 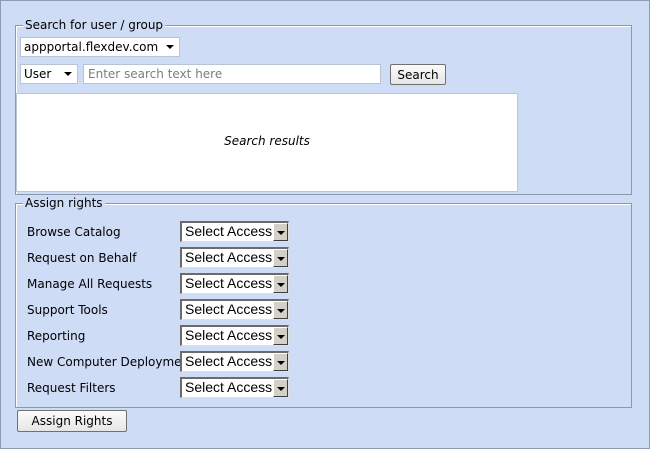 What do you see at coordinates (71, 388) in the screenshot?
I see `right-label-request-filters: Request Filters` at bounding box center [71, 388].